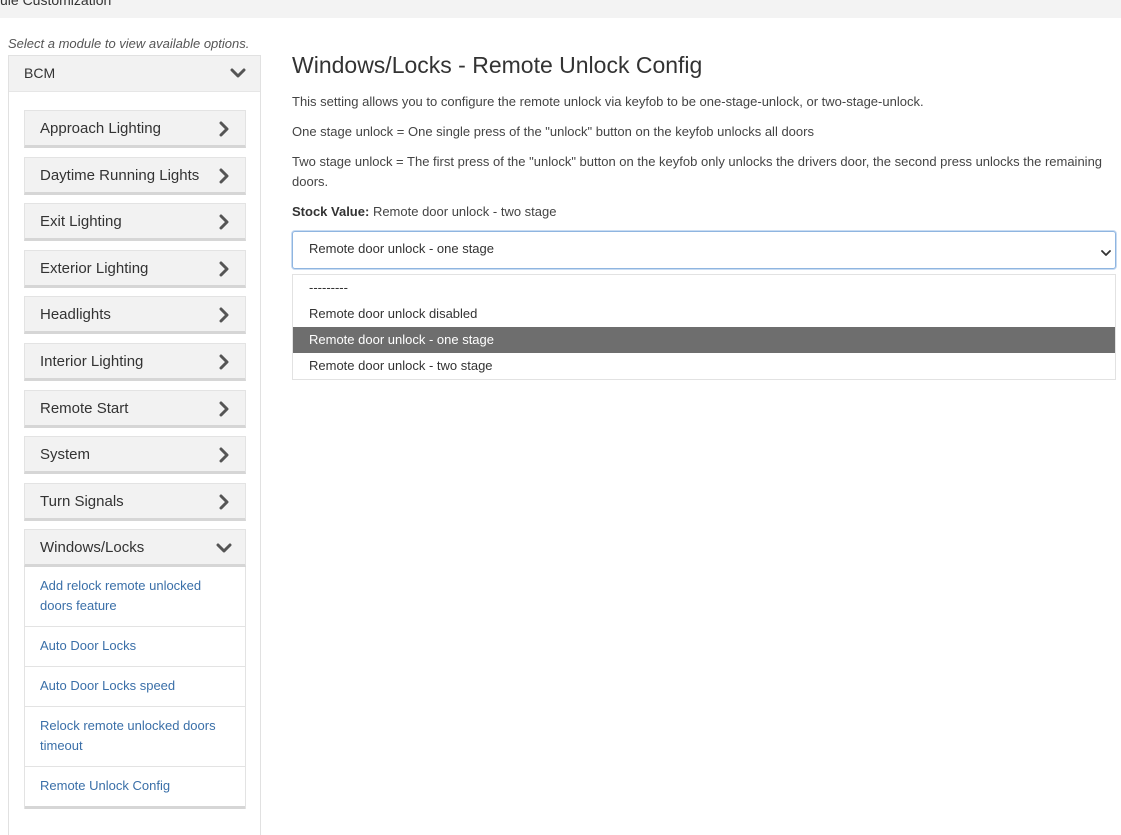 The height and width of the screenshot is (835, 1121). Describe the element at coordinates (94, 268) in the screenshot. I see `sidebar-item-label: Exterior Lighting` at that location.